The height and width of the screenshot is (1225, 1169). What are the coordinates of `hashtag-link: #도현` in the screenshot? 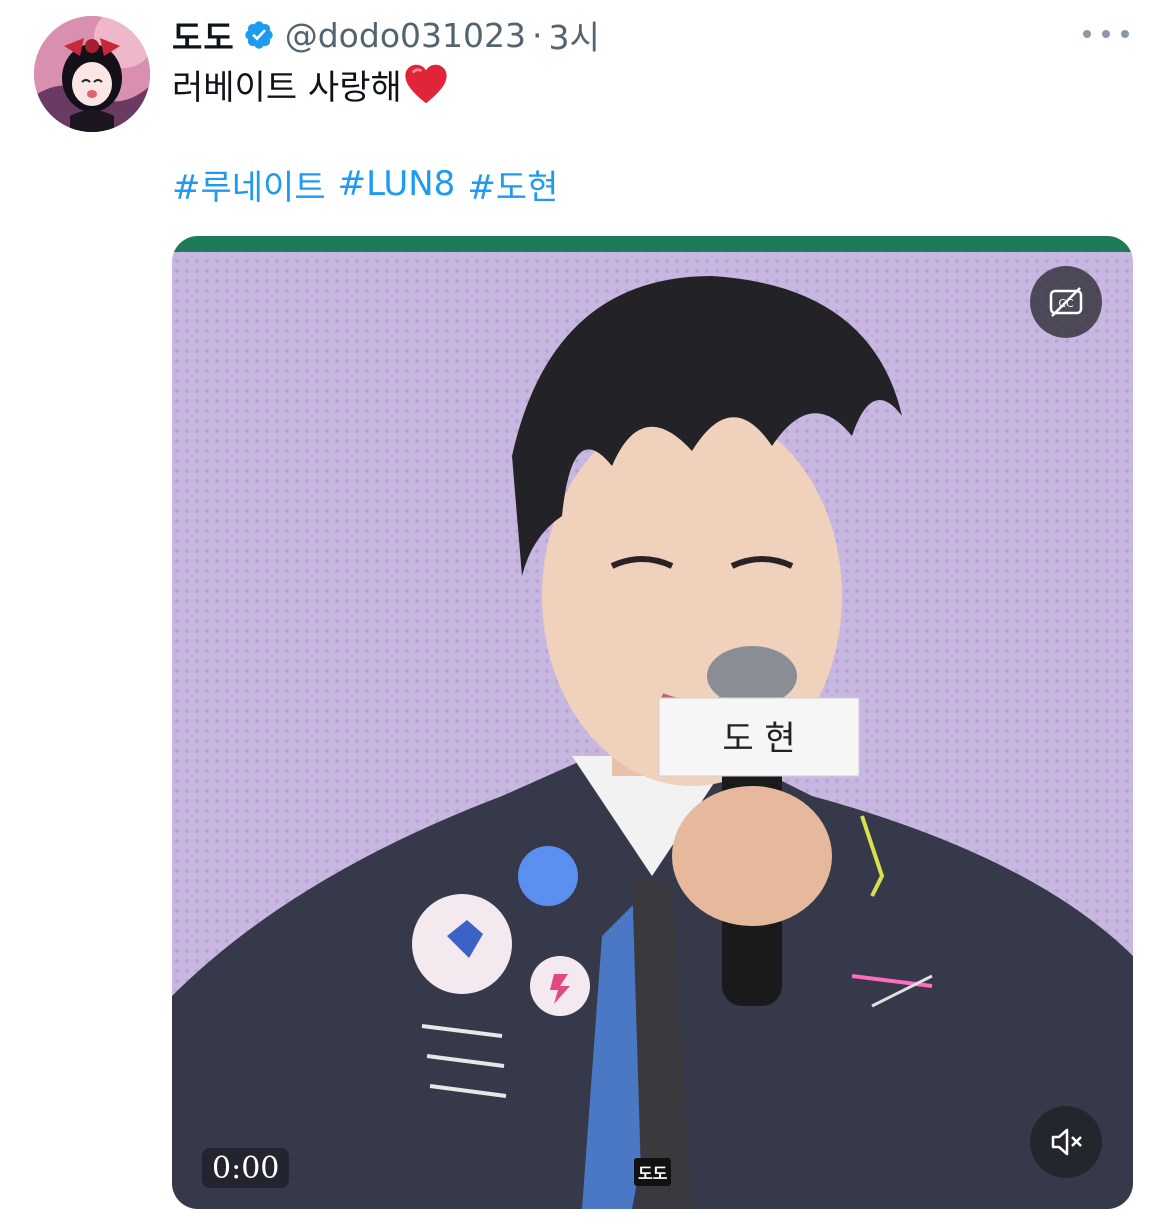 It's located at (512, 184).